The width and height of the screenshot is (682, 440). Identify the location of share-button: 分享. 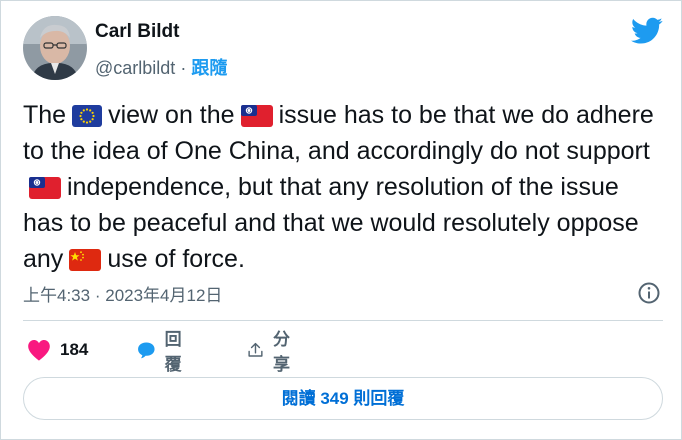
(272, 352).